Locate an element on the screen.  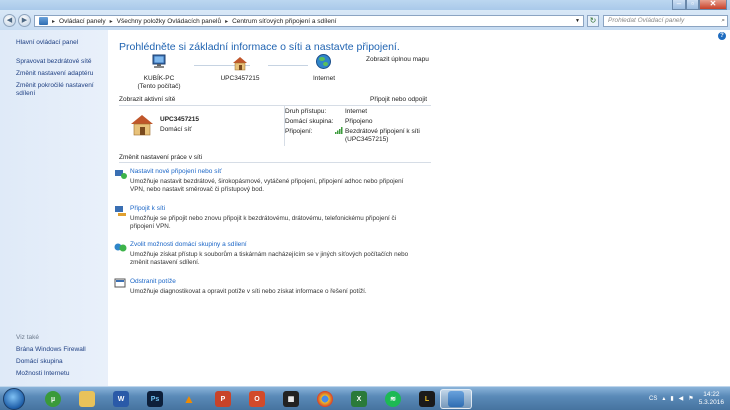
office-icon: O is located at coordinates (257, 399).